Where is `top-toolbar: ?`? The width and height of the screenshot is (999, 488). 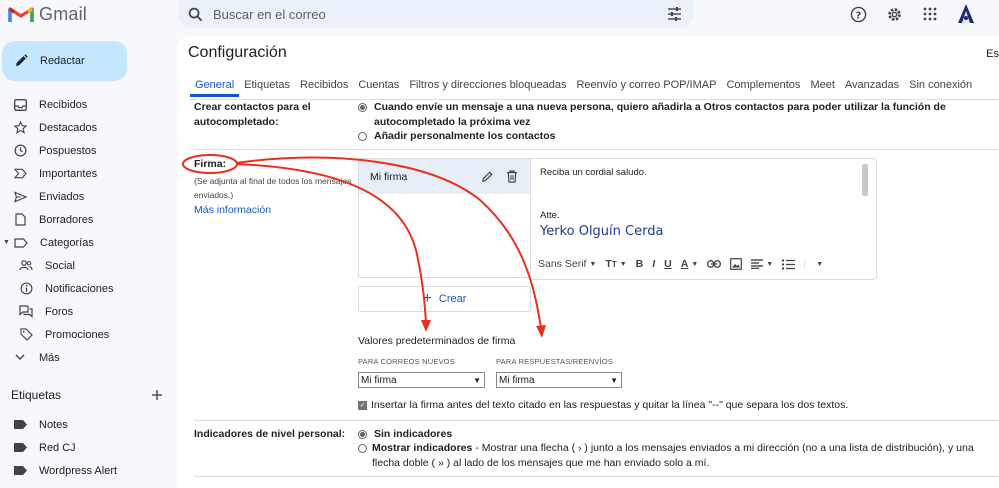
top-toolbar: ? is located at coordinates (912, 14).